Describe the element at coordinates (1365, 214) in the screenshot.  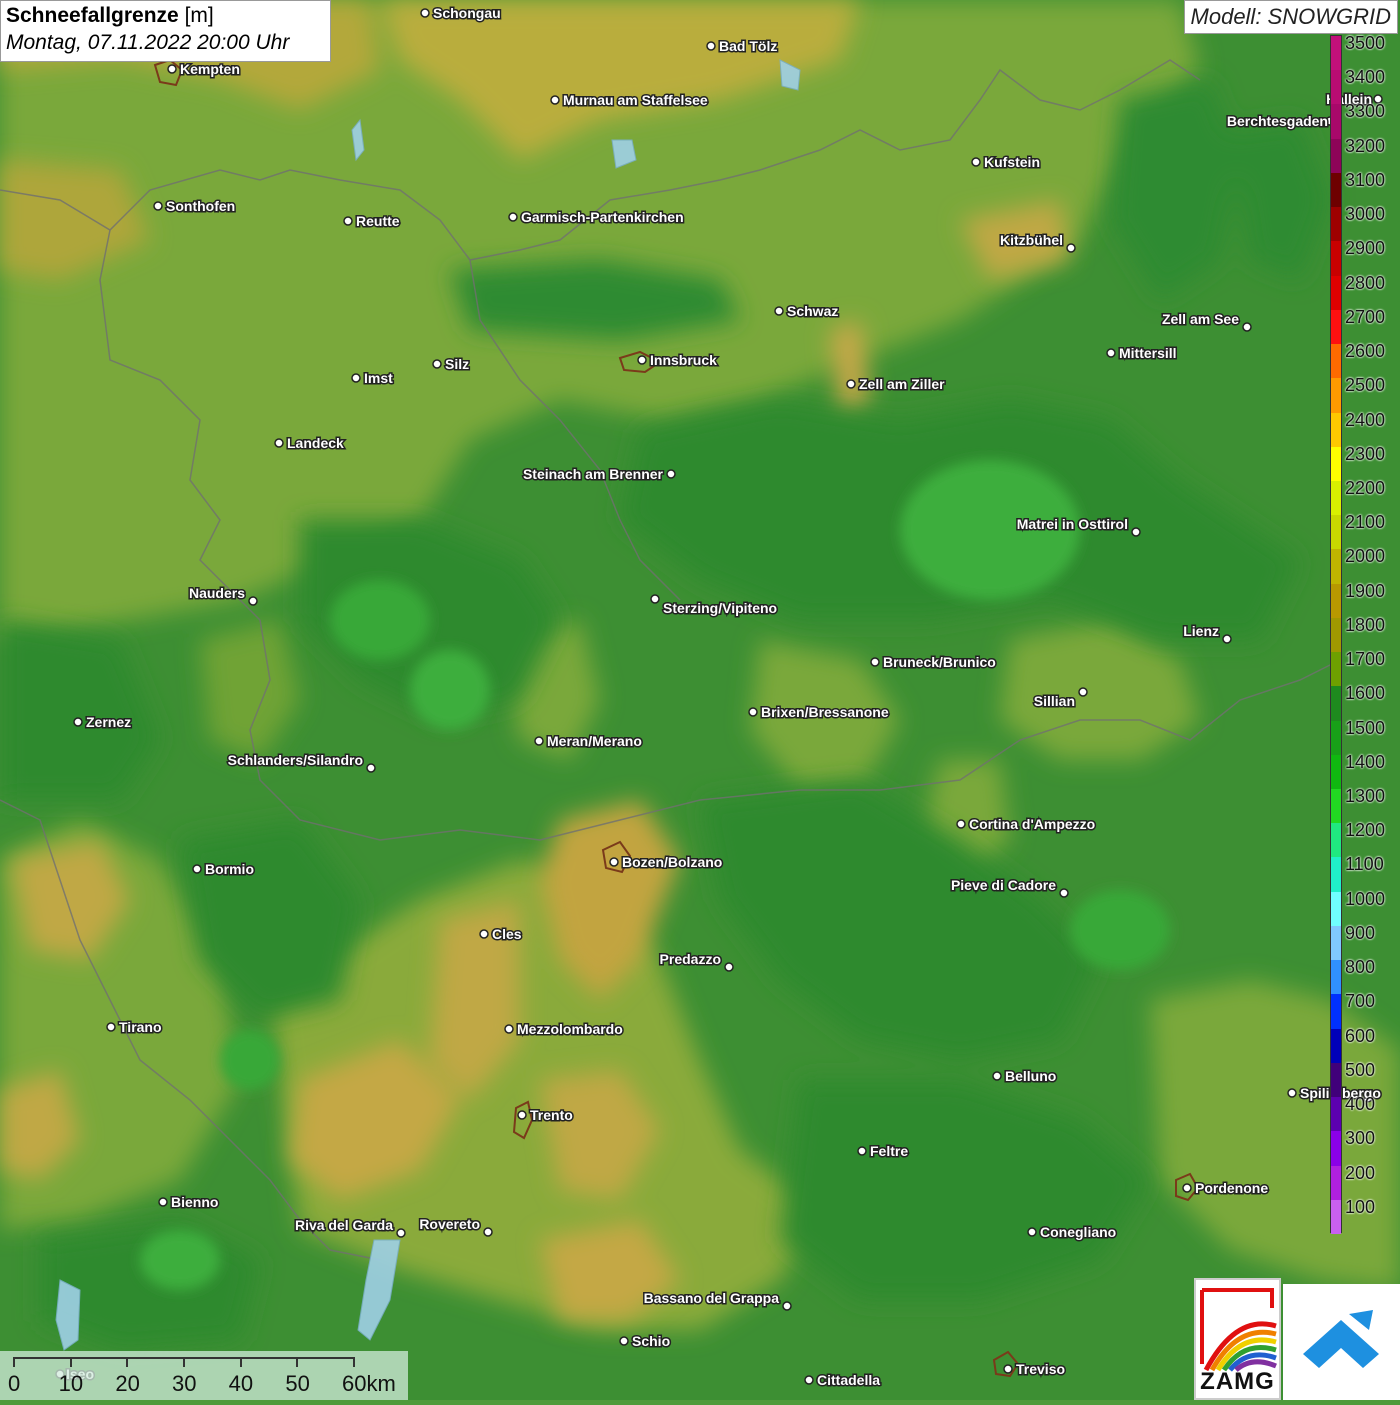
I see `legend-label: 3000` at that location.